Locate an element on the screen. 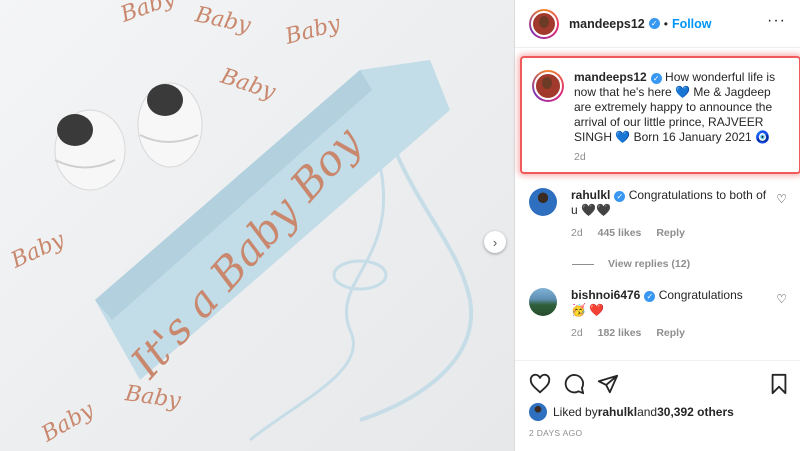 Image resolution: width=800 pixels, height=451 pixels. comment-text: bishnoi6476 ✓ Congratulations is located at coordinates (671, 295).